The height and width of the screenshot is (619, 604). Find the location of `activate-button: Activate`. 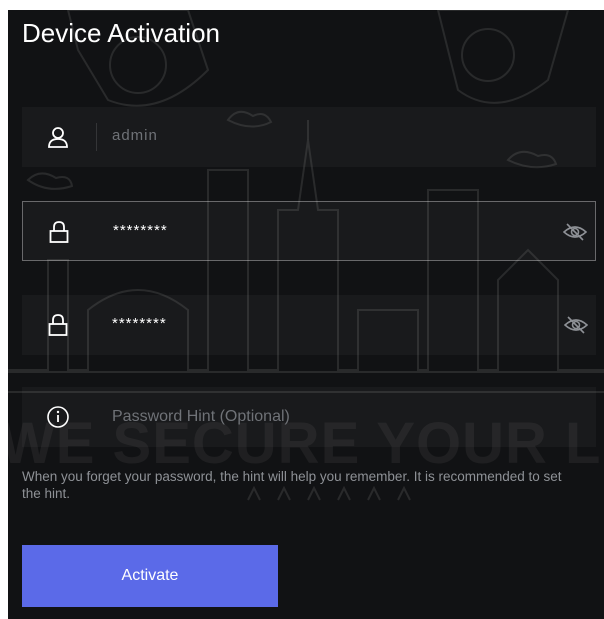

activate-button: Activate is located at coordinates (150, 576).